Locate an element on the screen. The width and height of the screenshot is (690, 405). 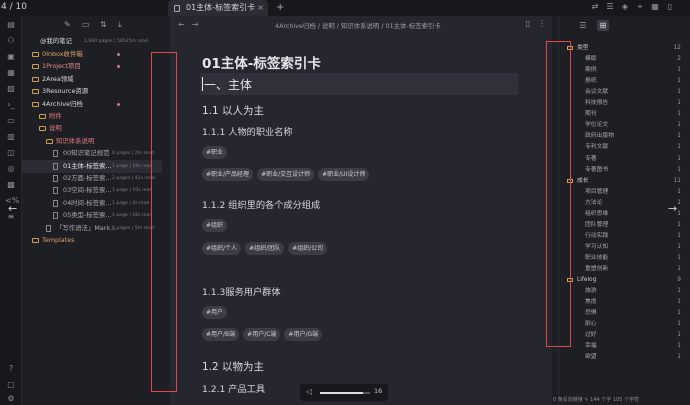
calendar-icon: ▦ is located at coordinates (655, 7).